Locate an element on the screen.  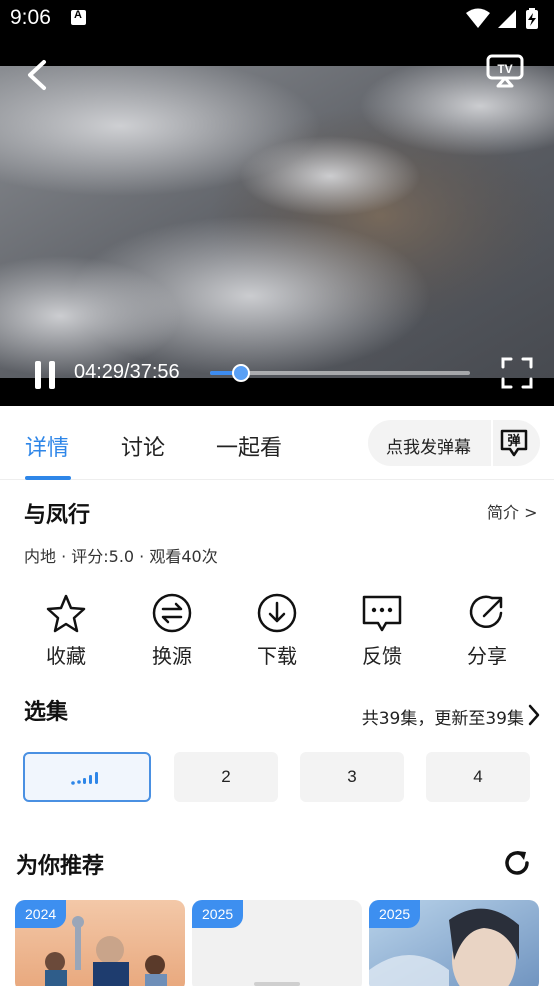
danmu-icon-text: 弹 is located at coordinates (513, 441).